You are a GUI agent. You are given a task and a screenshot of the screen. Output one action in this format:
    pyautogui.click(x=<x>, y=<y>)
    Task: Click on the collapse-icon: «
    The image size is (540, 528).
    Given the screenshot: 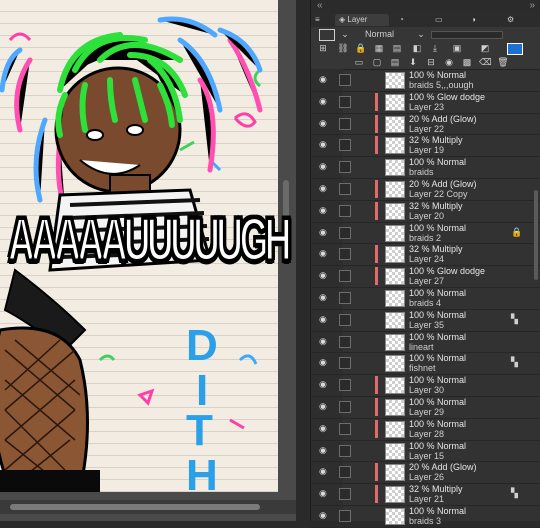 What is the action you would take?
    pyautogui.click(x=320, y=5)
    